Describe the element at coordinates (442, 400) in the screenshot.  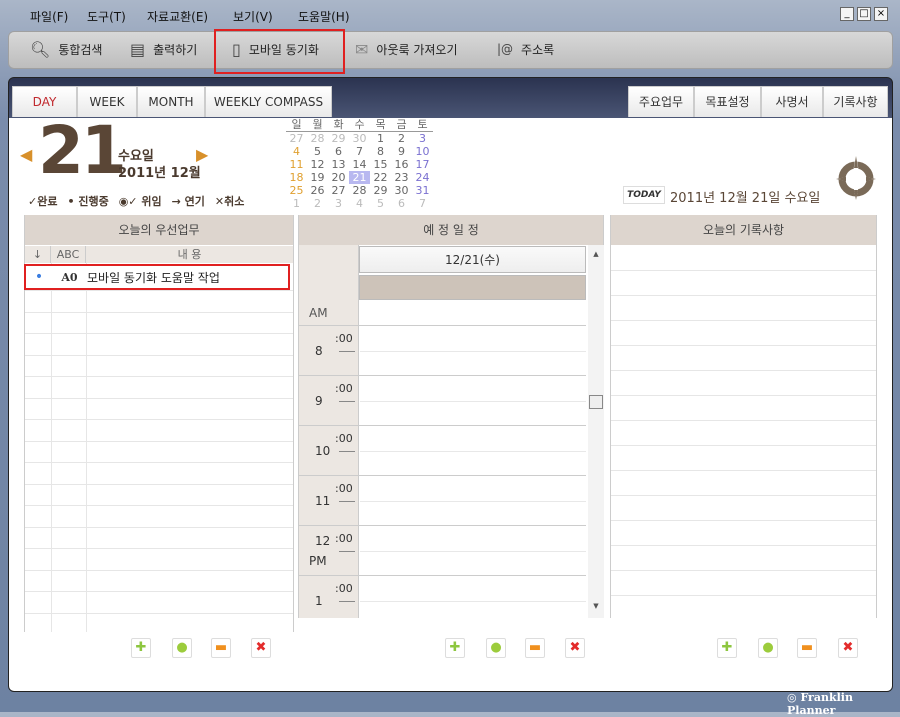
I see `hour-slot: :00 9` at that location.